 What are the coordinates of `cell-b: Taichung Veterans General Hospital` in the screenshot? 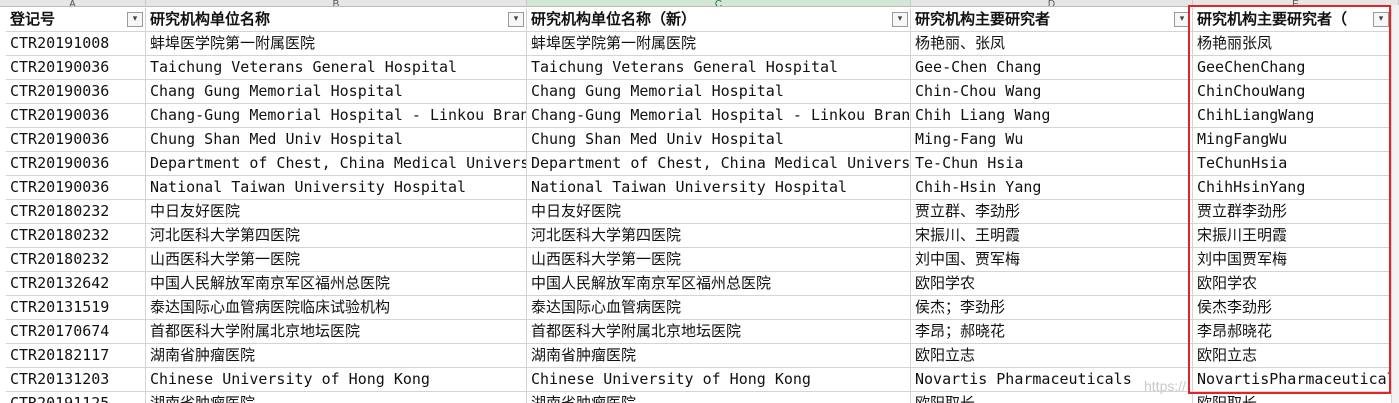 It's located at (336, 68).